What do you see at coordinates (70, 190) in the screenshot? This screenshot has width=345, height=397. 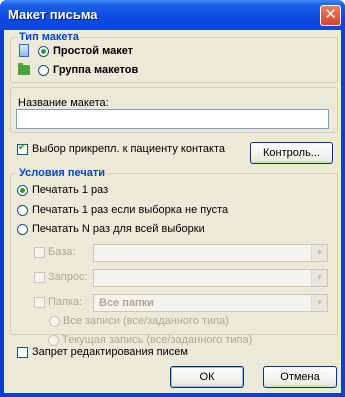 I see `print-once-label: Печатать 1 раз` at bounding box center [70, 190].